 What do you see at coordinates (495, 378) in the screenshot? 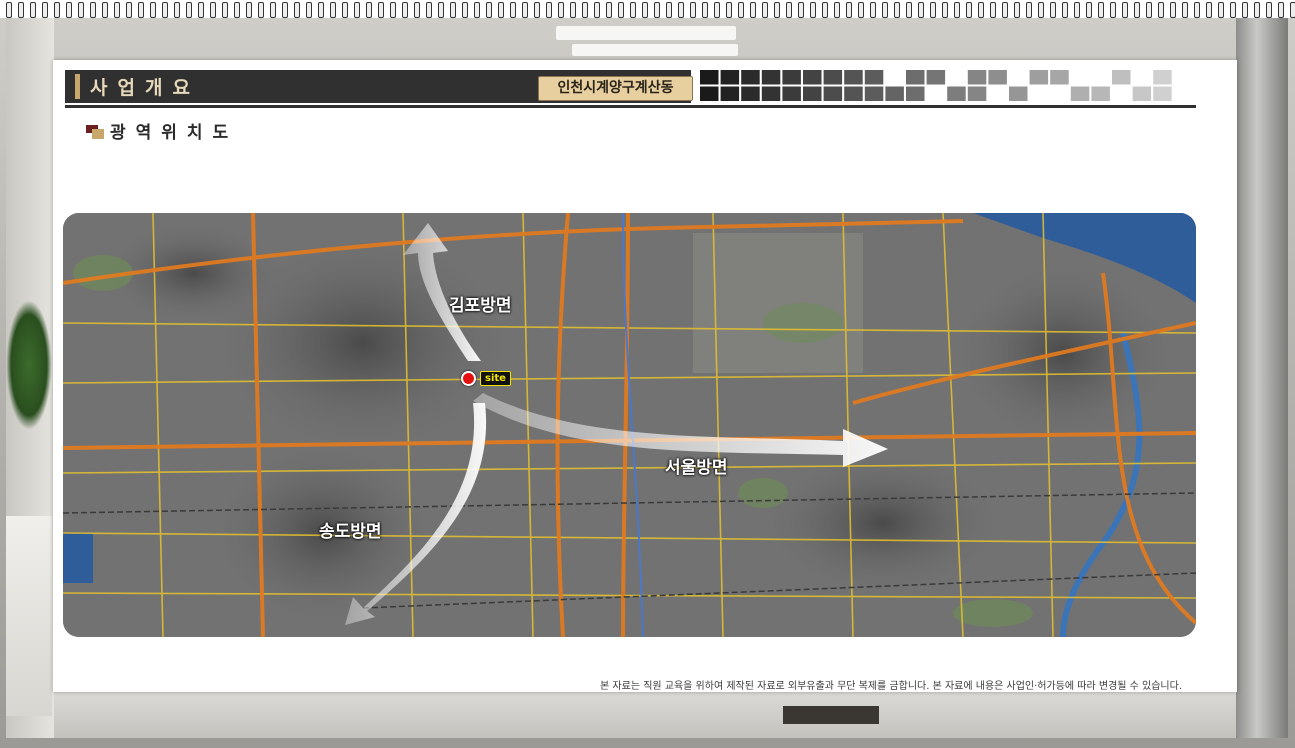
I see `site-label: site` at bounding box center [495, 378].